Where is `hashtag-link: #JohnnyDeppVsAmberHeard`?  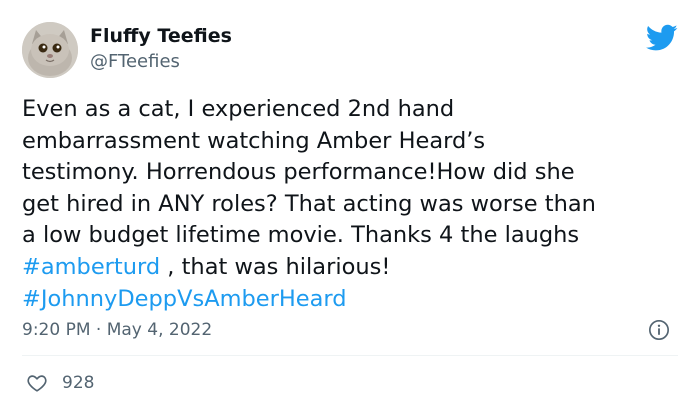
hashtag-link: #JohnnyDeppVsAmberHeard is located at coordinates (184, 299).